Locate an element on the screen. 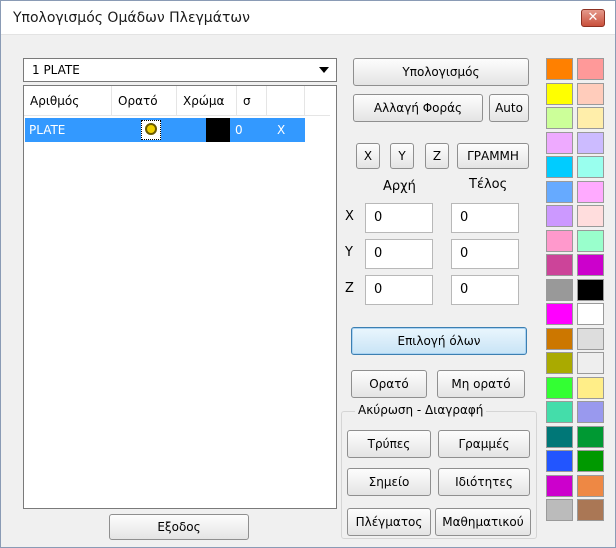  start-label: Αρχή is located at coordinates (399, 186).